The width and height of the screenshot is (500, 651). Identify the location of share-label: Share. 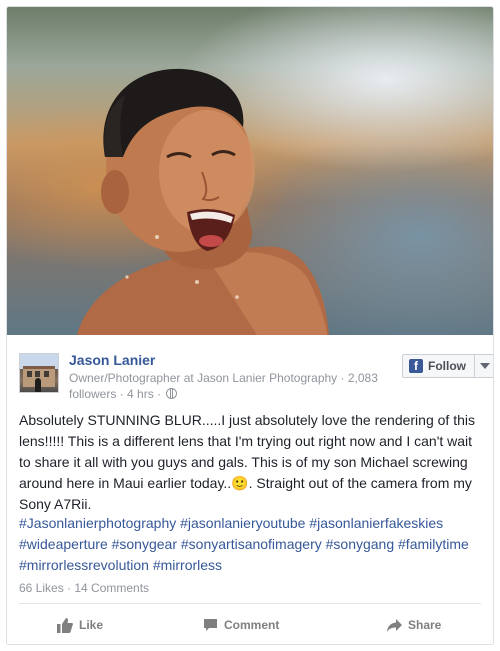
(425, 625).